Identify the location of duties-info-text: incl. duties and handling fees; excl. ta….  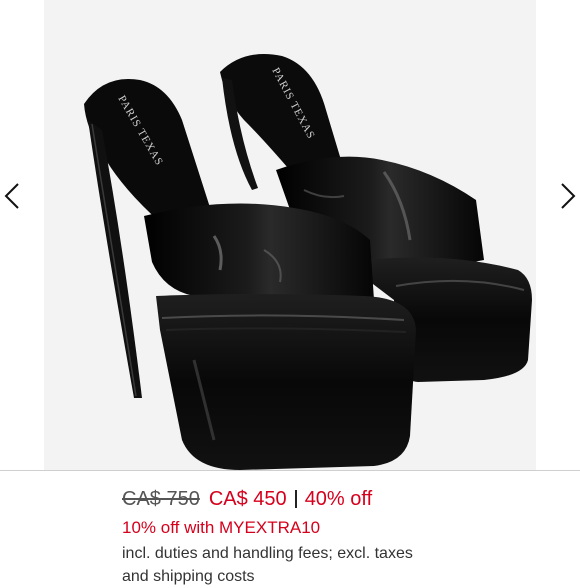
(267, 565).